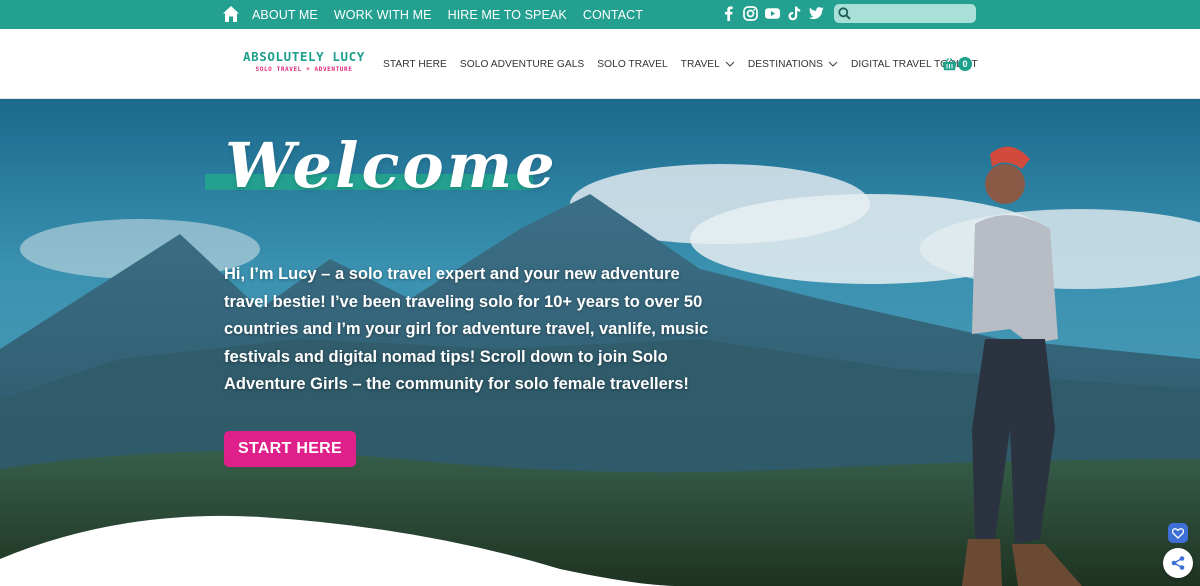  I want to click on nav-label: TRAVEL, so click(700, 64).